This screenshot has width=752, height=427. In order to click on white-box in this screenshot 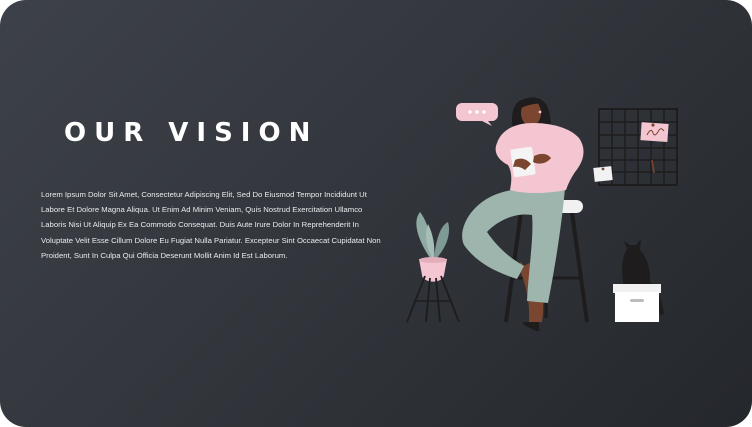, I will do `click(637, 303)`.